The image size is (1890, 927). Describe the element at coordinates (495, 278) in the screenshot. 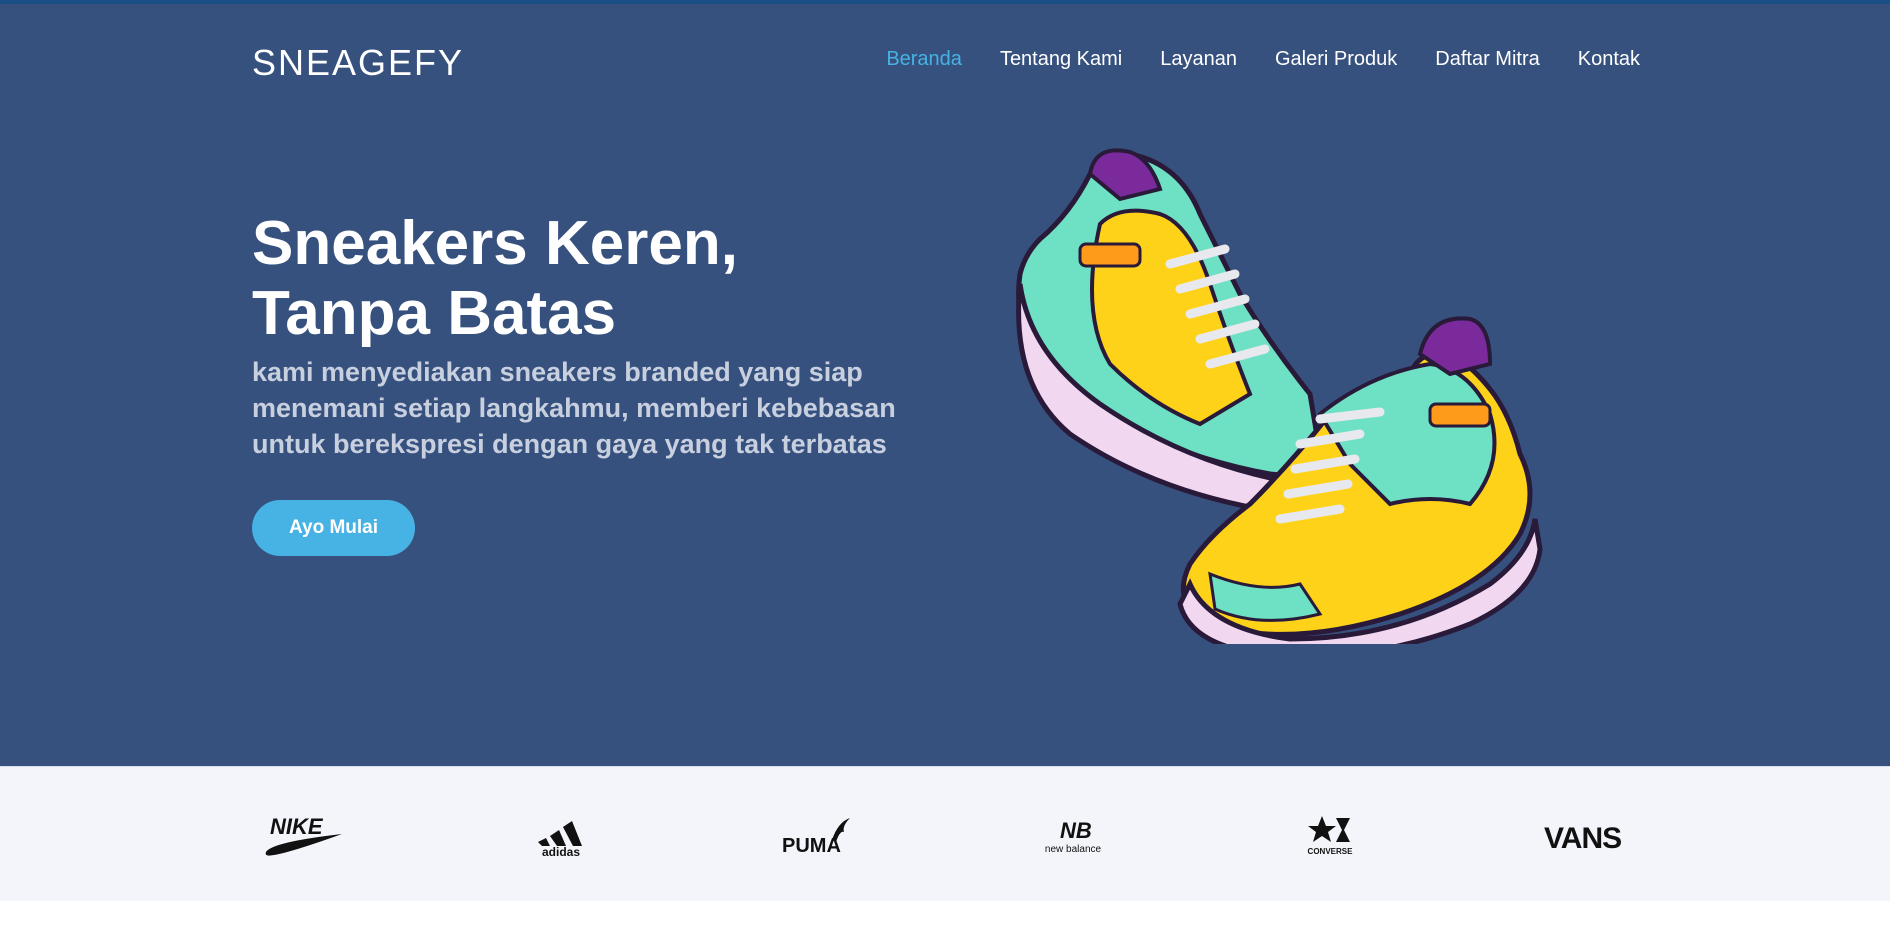

I see `hero-headline: Sneakers Keren, Tanpa Batas` at that location.